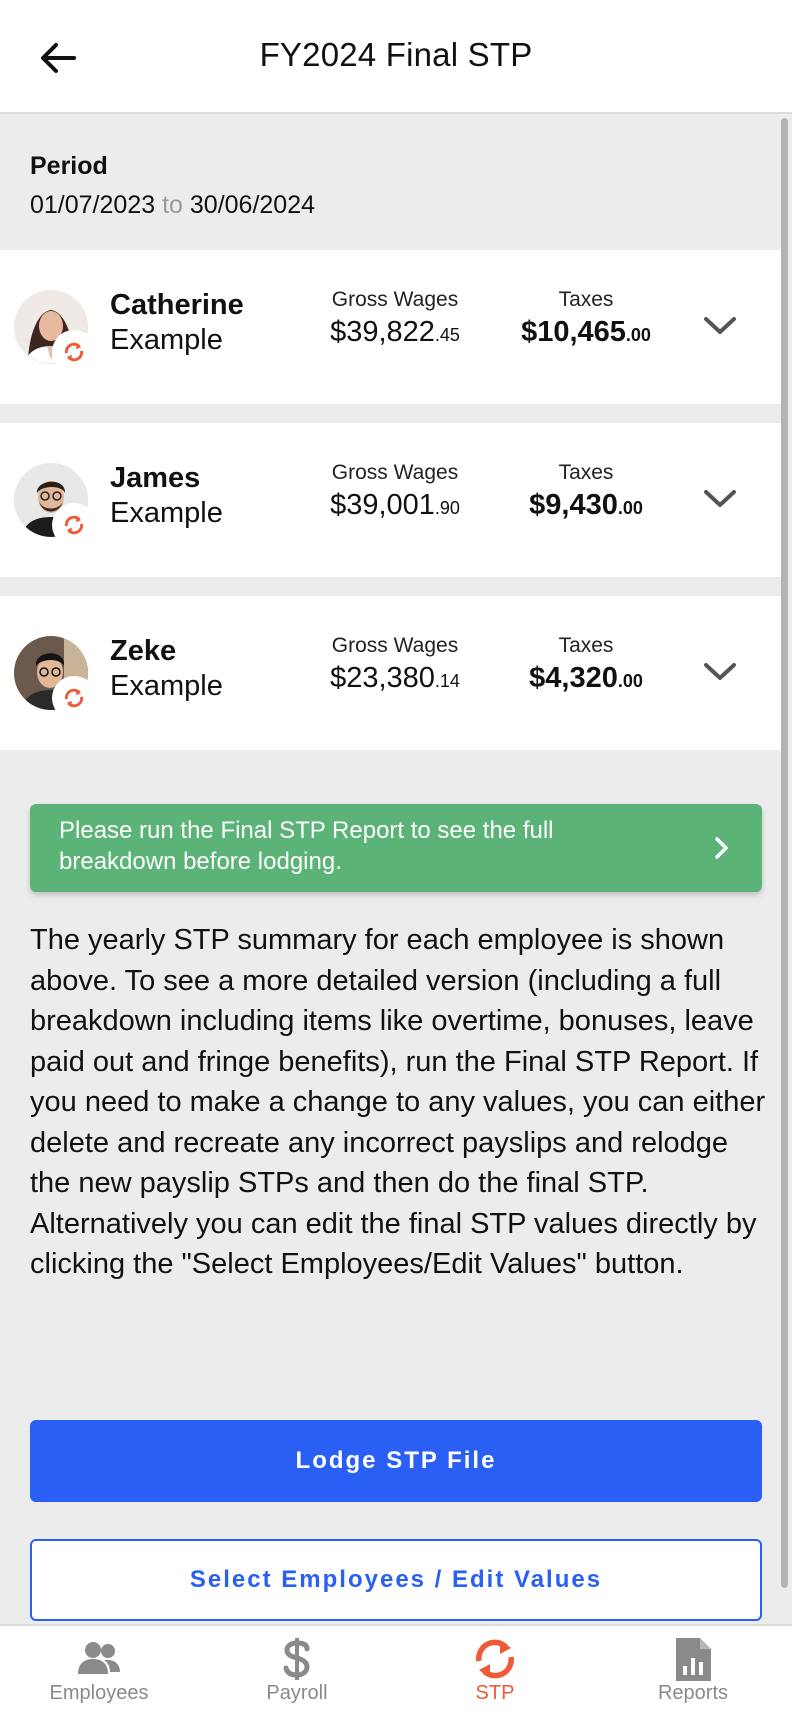 The width and height of the screenshot is (792, 1712). I want to click on period-label: Period, so click(69, 166).